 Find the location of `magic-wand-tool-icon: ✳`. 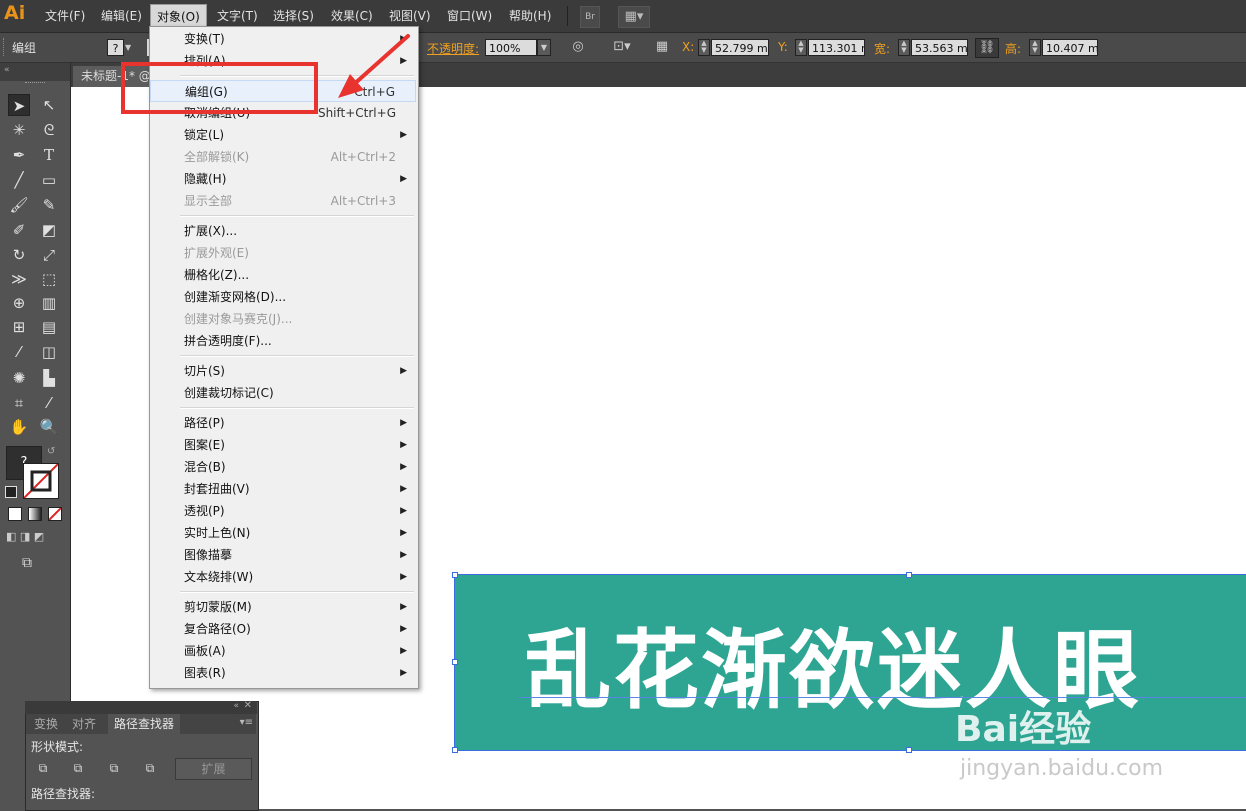

magic-wand-tool-icon: ✳ is located at coordinates (19, 130).